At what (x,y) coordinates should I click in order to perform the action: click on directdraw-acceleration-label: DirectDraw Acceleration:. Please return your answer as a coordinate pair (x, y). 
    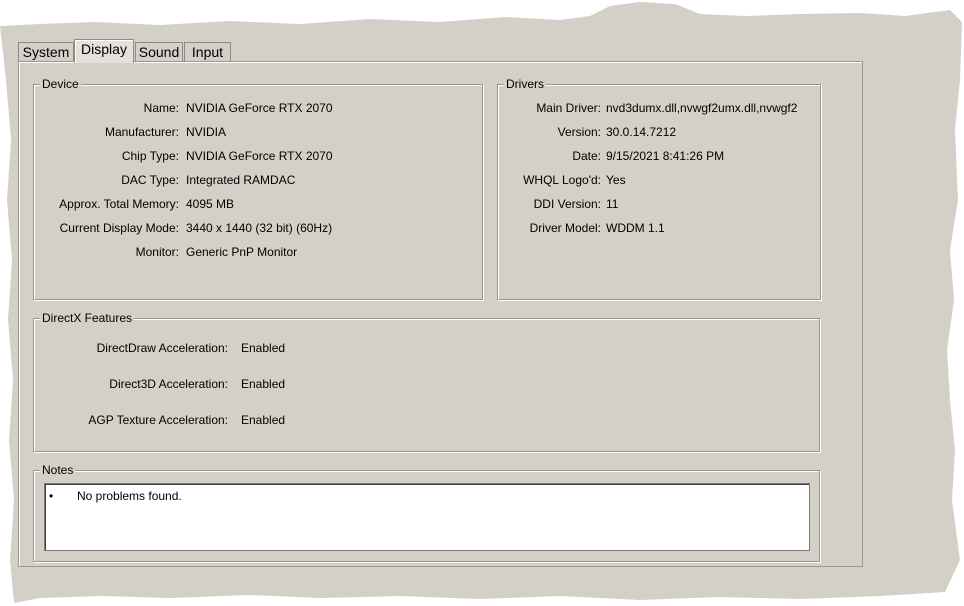
    Looking at the image, I should click on (162, 348).